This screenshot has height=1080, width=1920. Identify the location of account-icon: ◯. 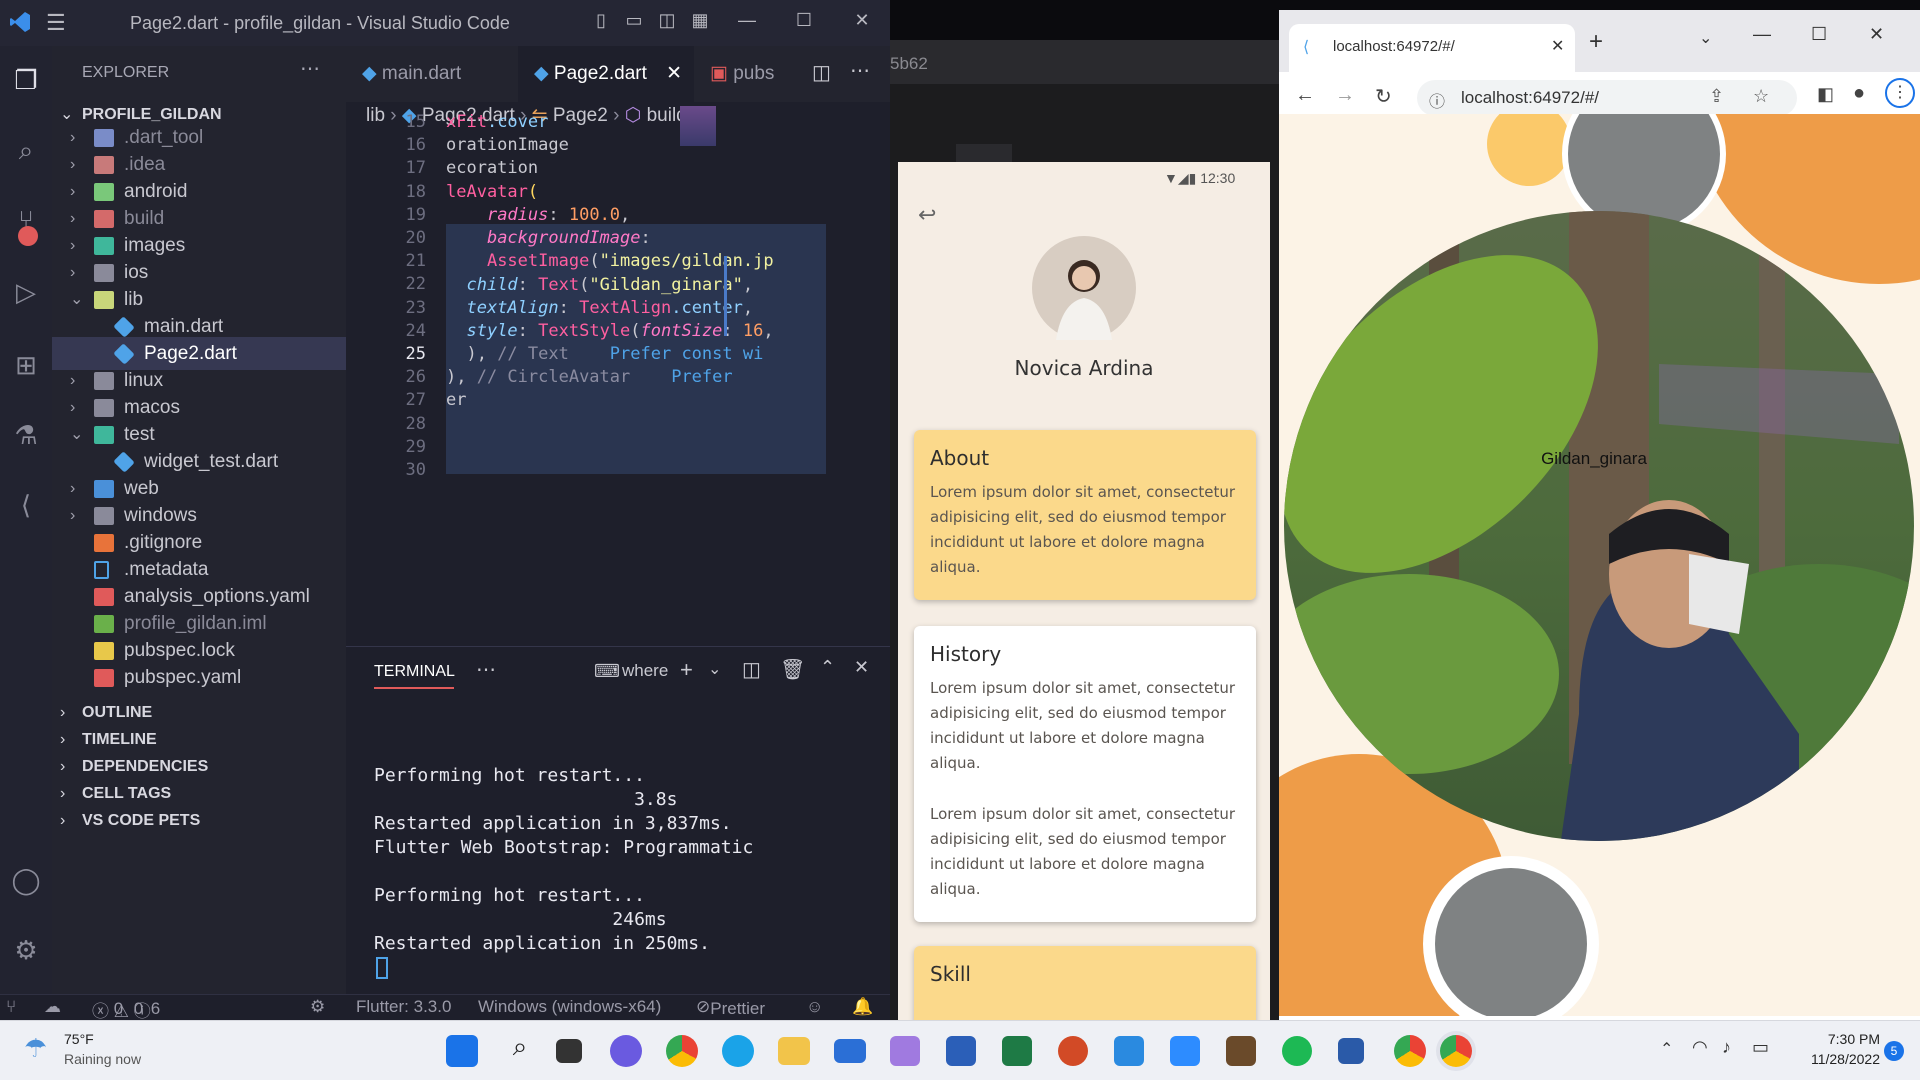
(26, 880).